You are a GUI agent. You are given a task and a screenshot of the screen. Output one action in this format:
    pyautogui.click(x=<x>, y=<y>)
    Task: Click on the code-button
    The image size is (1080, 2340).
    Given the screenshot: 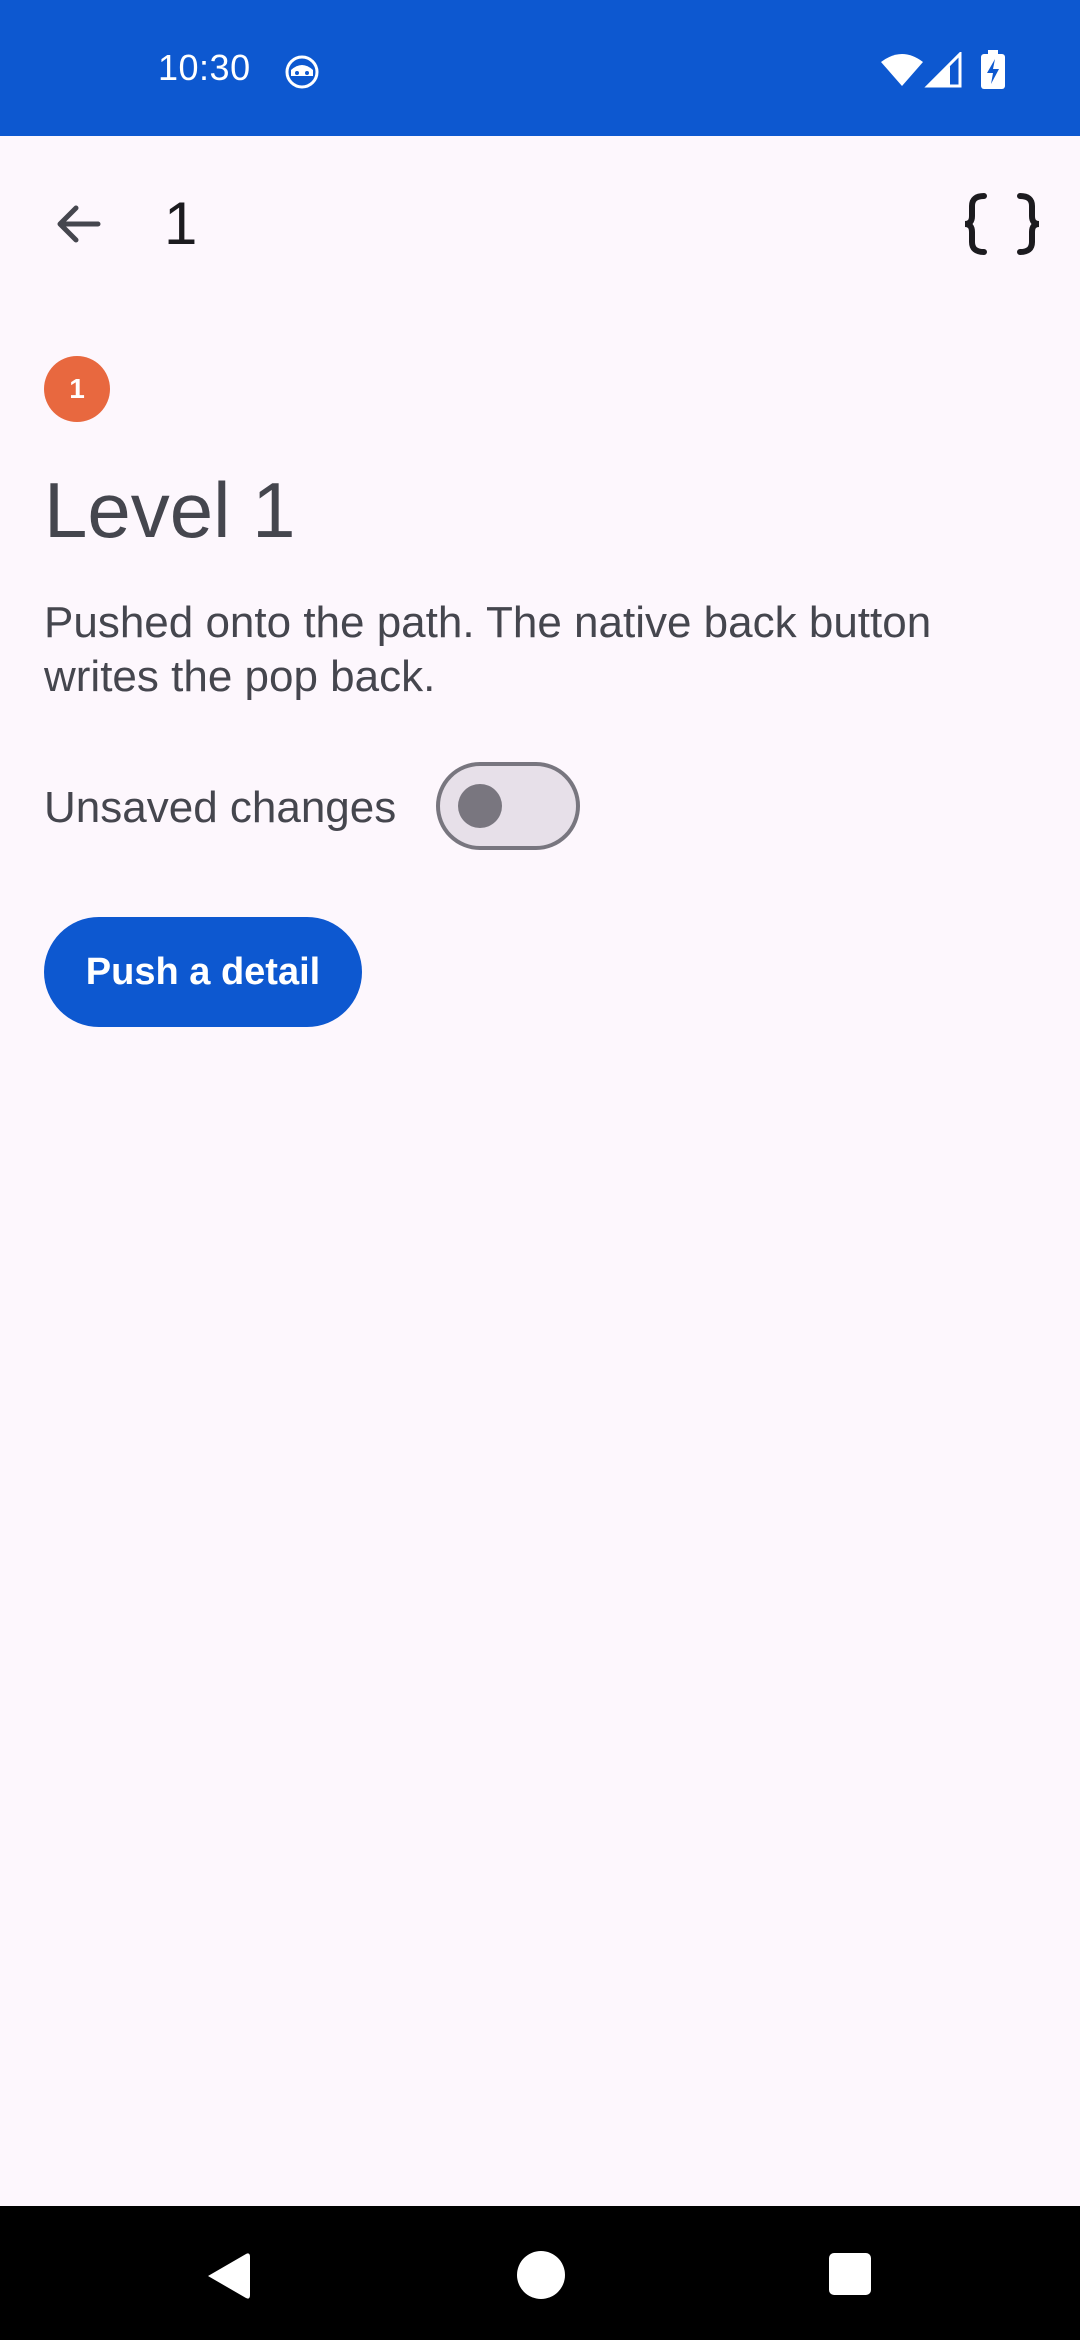 What is the action you would take?
    pyautogui.click(x=1002, y=224)
    